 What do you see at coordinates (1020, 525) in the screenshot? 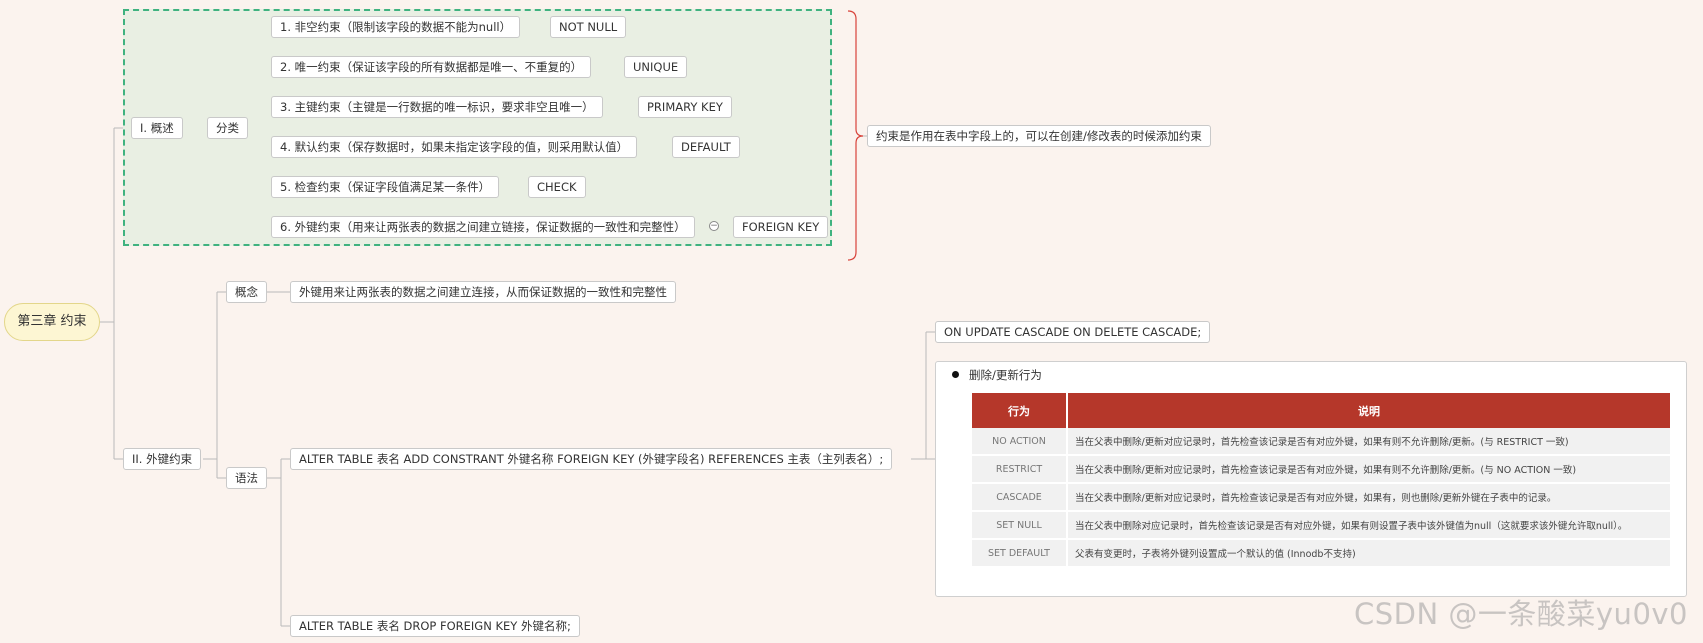
I see `action-cell: SET NULL` at bounding box center [1020, 525].